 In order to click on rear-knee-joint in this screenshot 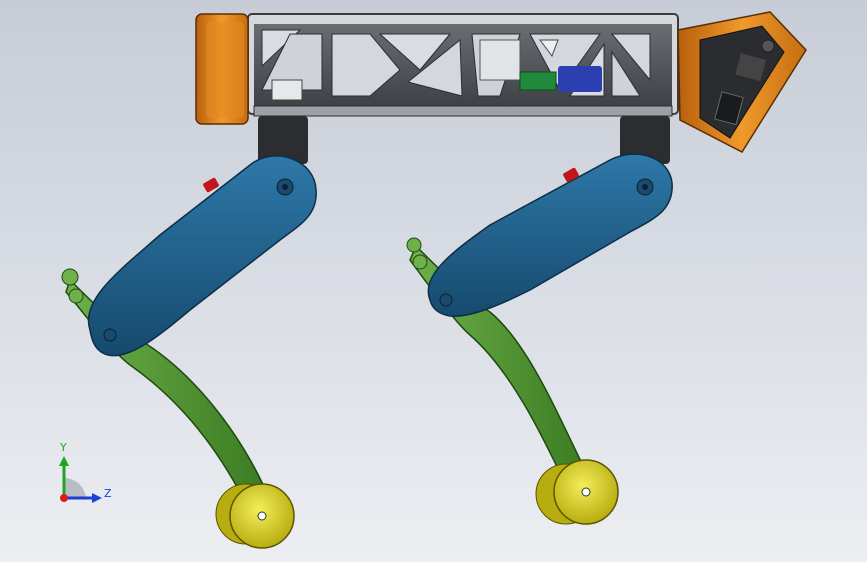, I will do `click(446, 300)`.